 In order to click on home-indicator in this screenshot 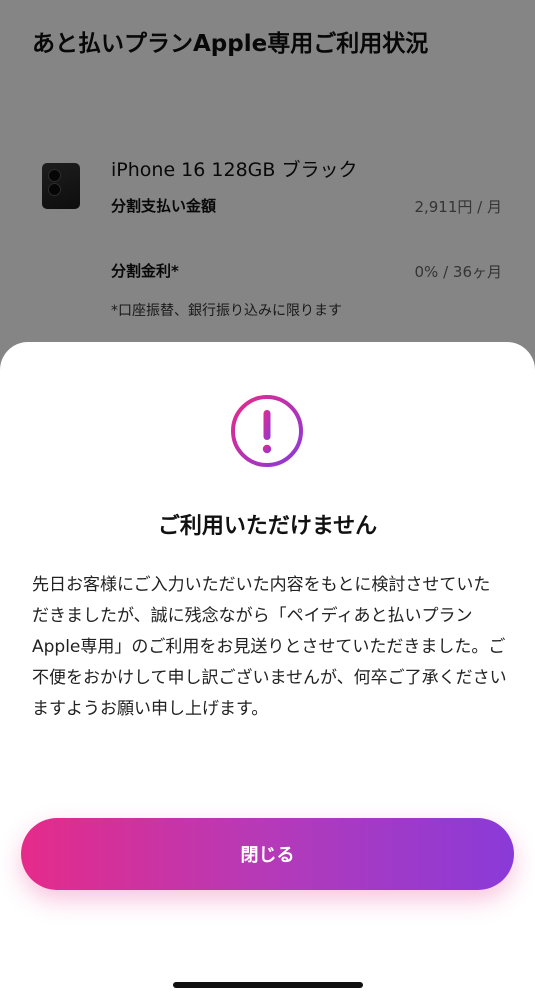, I will do `click(268, 985)`.